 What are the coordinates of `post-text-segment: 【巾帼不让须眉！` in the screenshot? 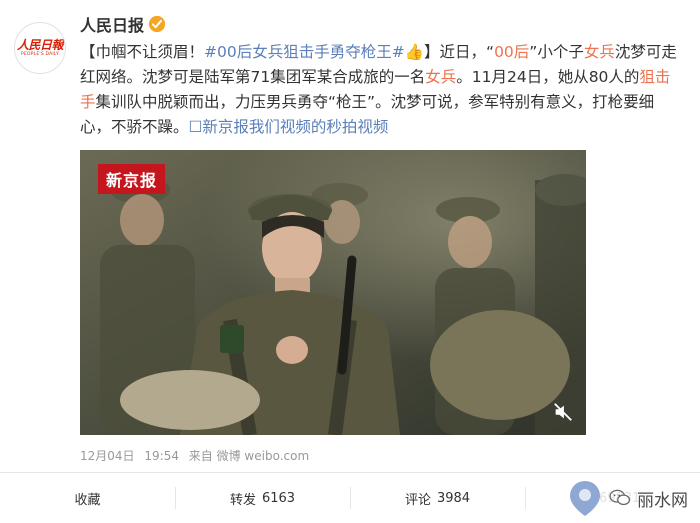 It's located at (142, 52).